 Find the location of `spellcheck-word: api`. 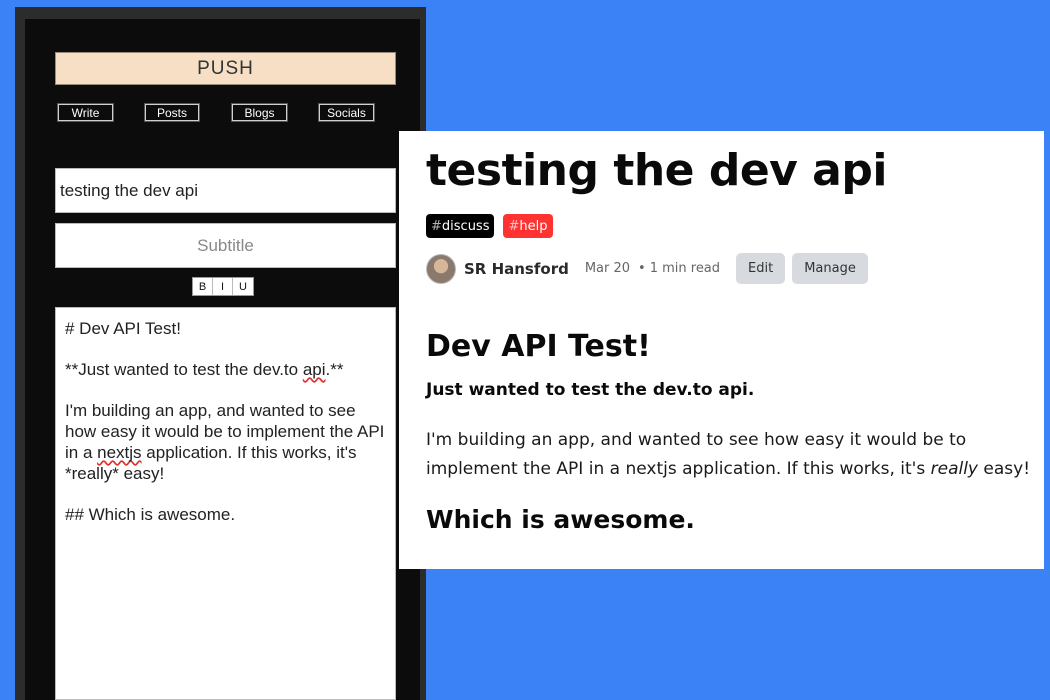

spellcheck-word: api is located at coordinates (314, 369).